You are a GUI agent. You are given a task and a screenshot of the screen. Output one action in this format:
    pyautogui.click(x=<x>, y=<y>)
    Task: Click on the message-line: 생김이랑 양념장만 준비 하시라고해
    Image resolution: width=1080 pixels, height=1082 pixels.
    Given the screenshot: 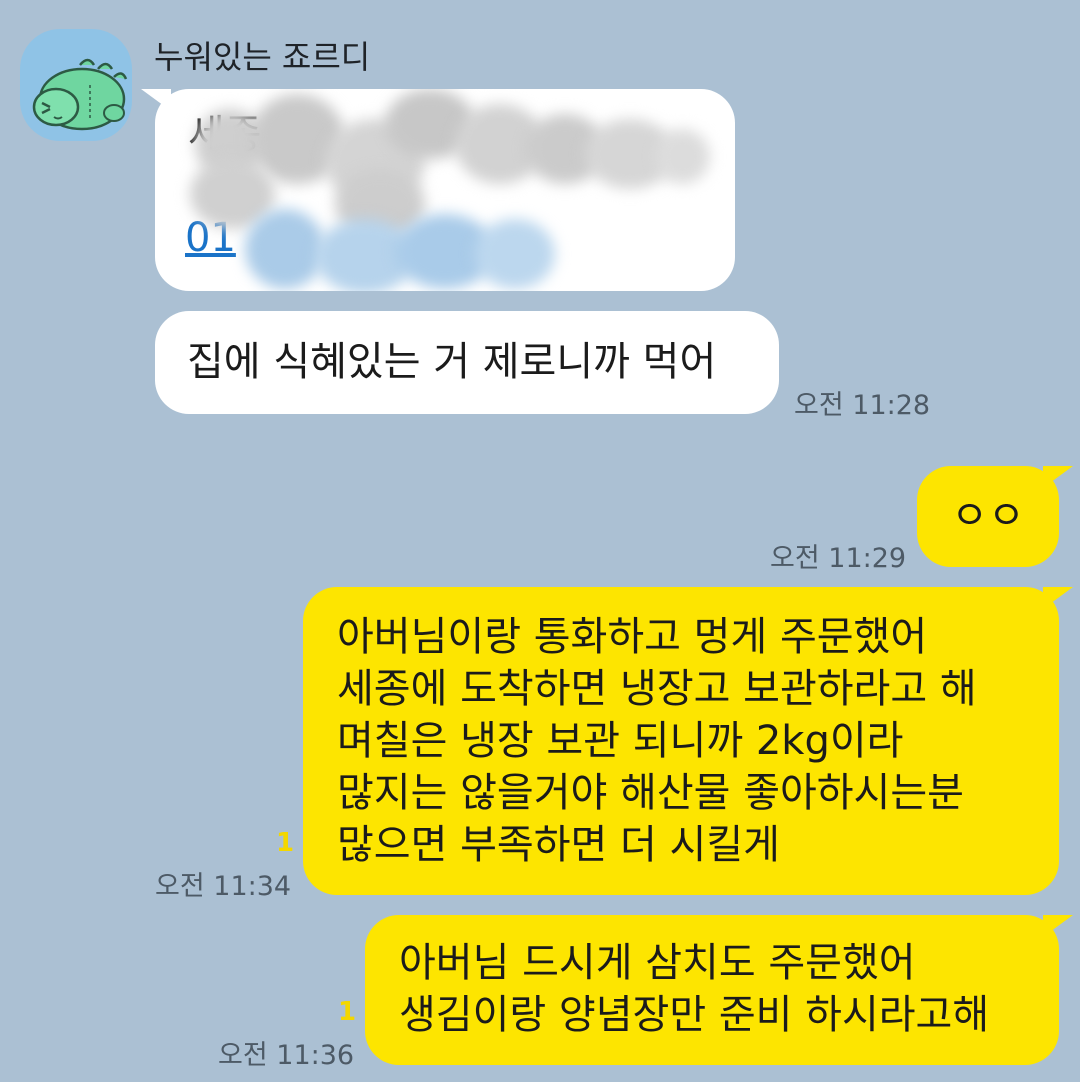 What is the action you would take?
    pyautogui.click(x=694, y=1015)
    